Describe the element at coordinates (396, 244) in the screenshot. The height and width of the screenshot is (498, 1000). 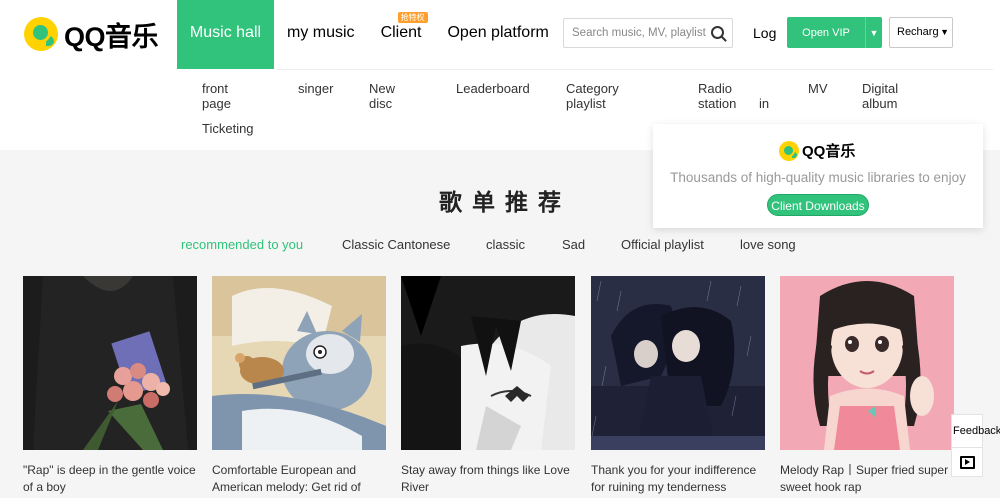
I see `category-classic-cantonese: Classic Cantonese` at that location.